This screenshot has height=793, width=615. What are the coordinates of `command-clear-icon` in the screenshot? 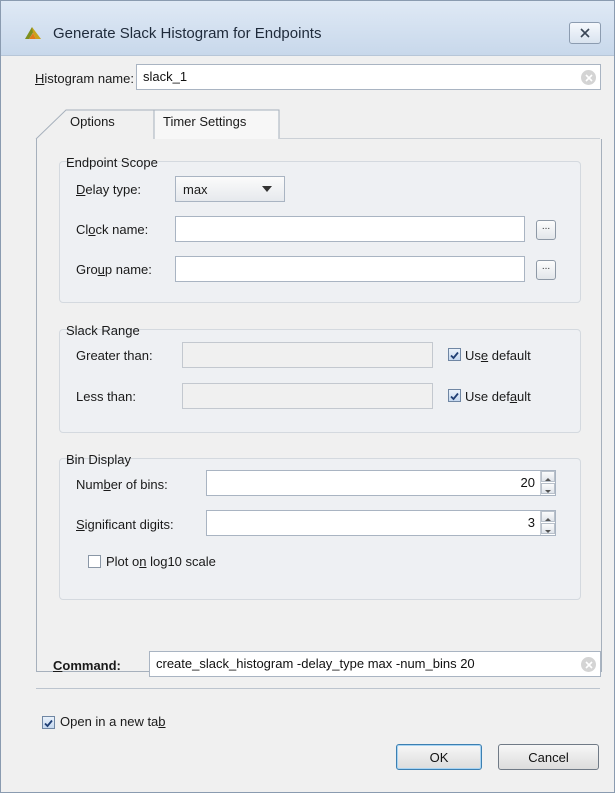 It's located at (588, 664).